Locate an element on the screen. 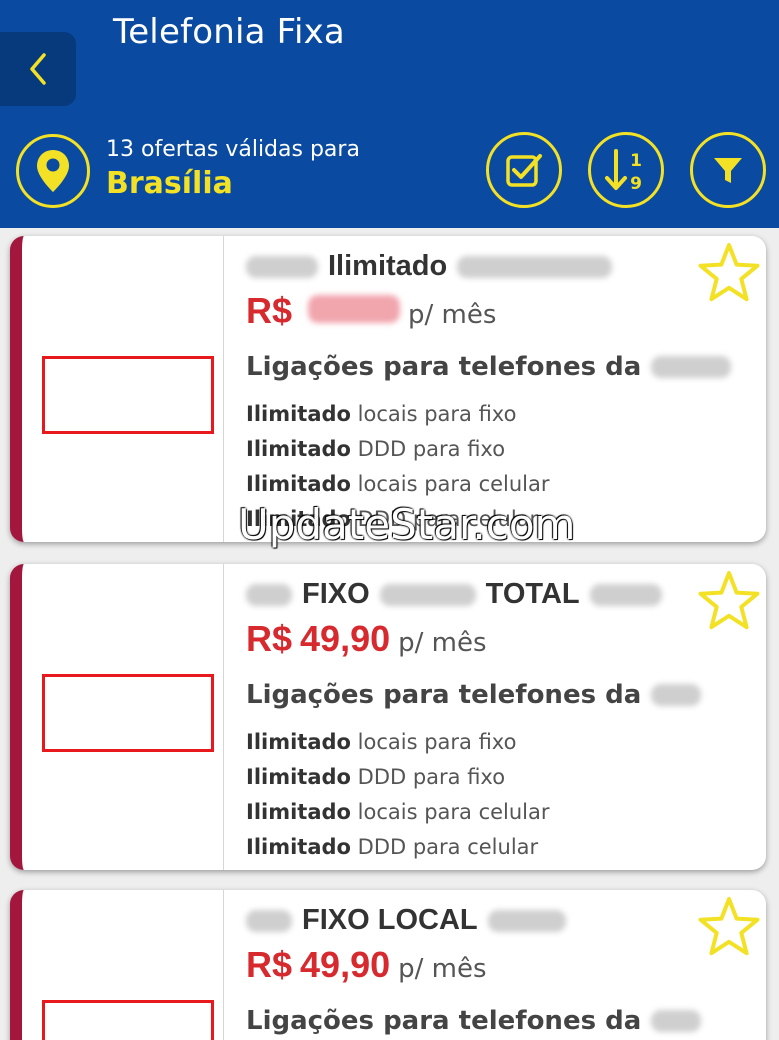 This screenshot has height=1040, width=779. price-row: R$ p/ mês is located at coordinates (371, 311).